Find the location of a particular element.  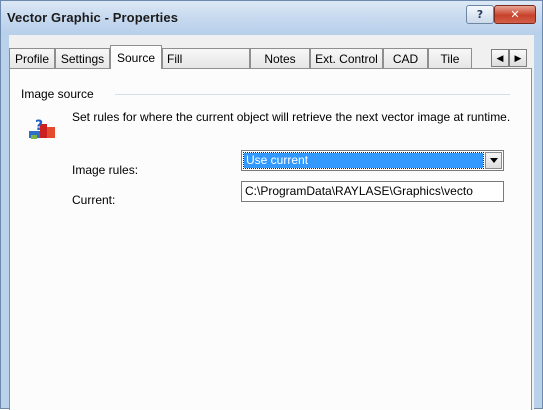

current-path-field: C:\ProgramData\RAYLASE\Graphics\vecto is located at coordinates (372, 191).